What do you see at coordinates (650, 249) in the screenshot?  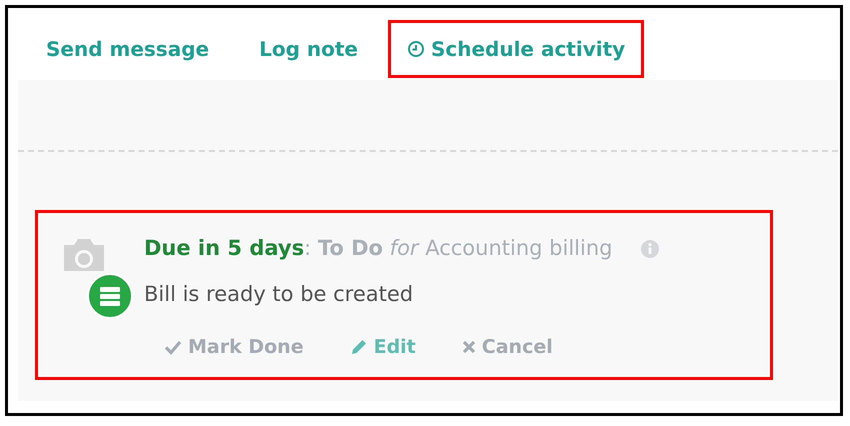 I see `info-icon` at bounding box center [650, 249].